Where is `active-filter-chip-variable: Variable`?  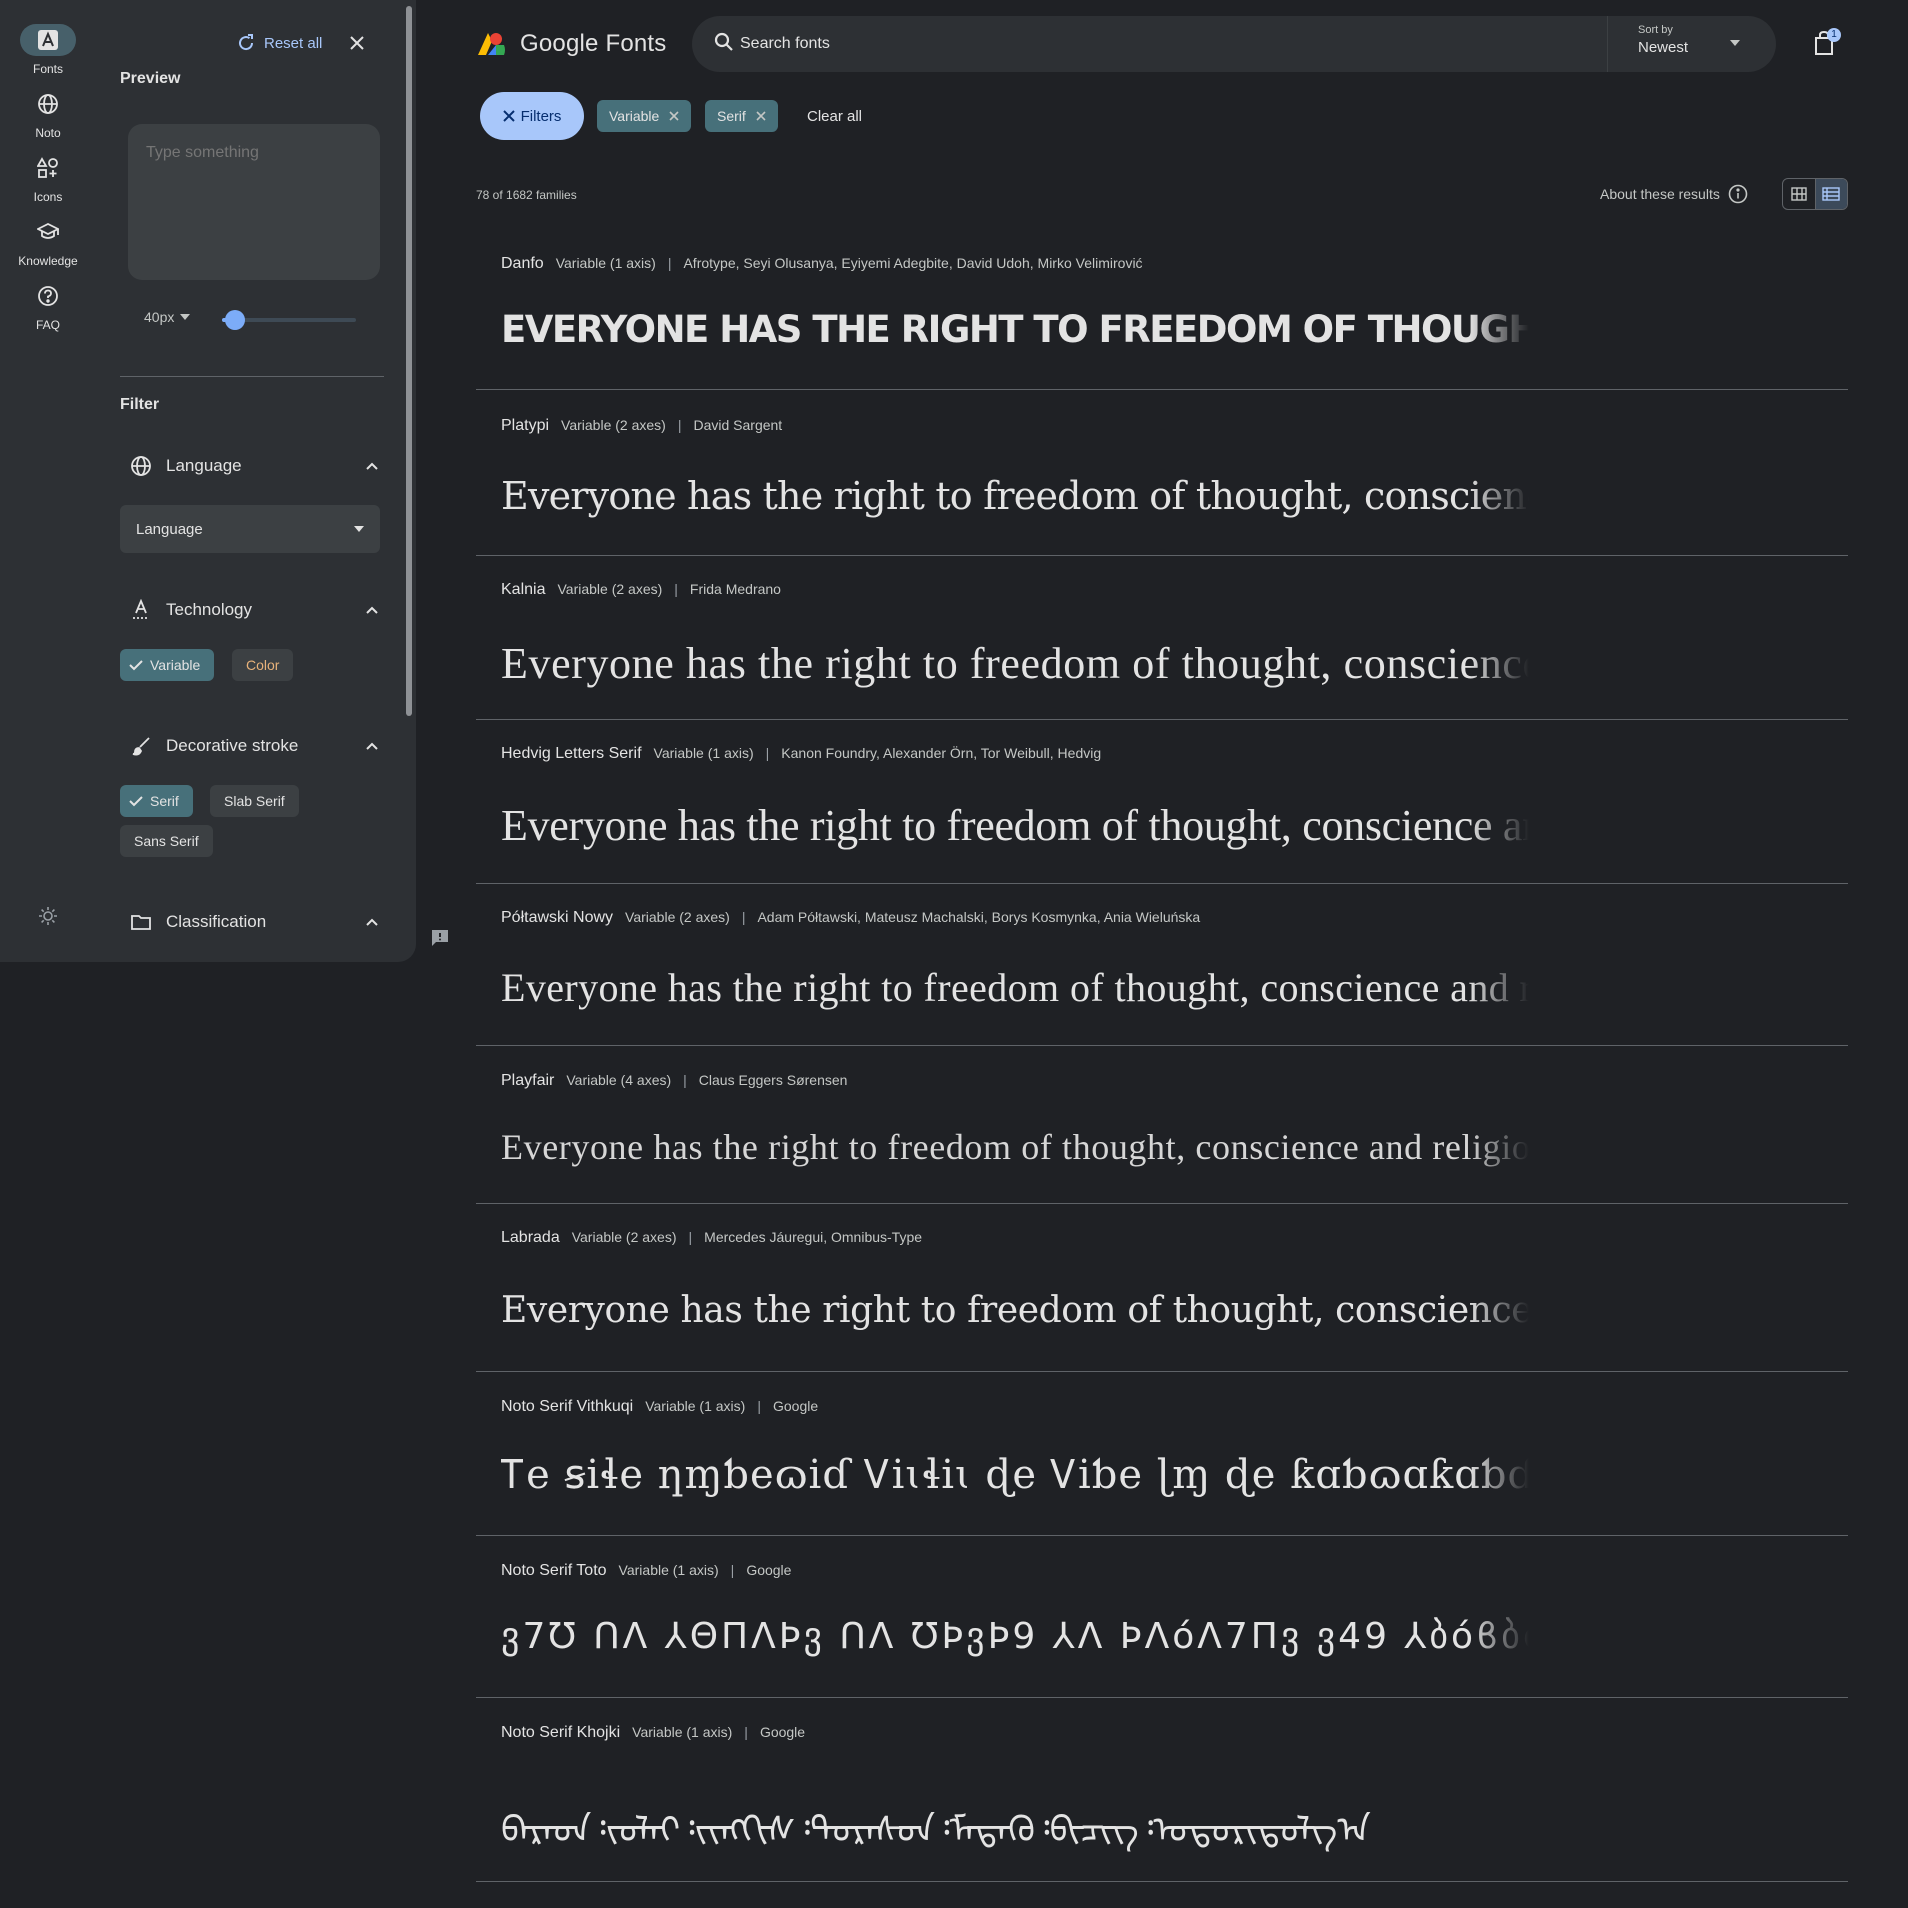
active-filter-chip-variable: Variable is located at coordinates (644, 116).